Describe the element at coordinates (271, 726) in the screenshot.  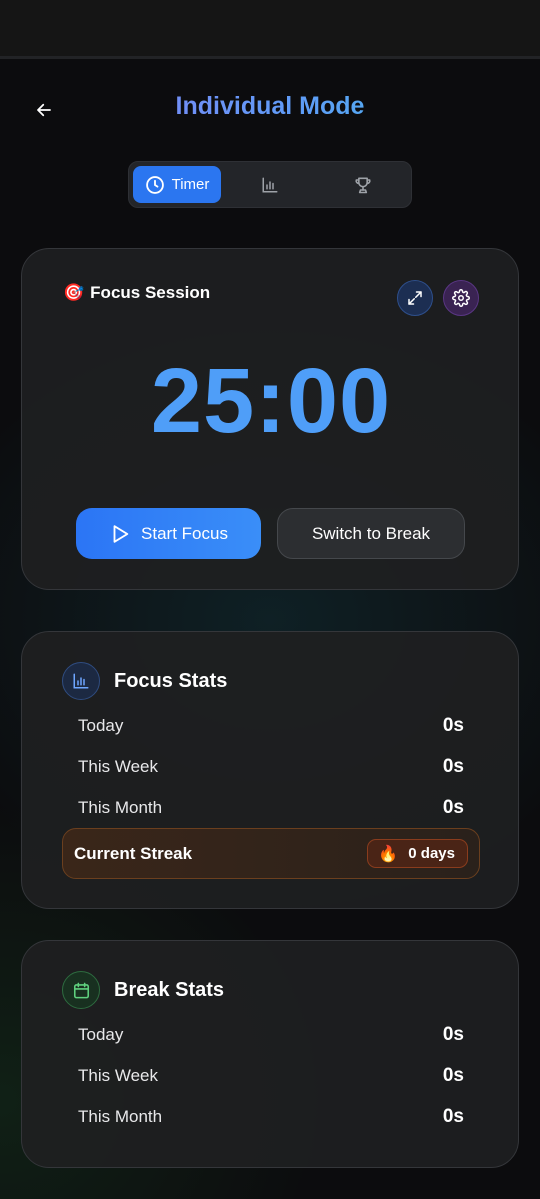
I see `focus-stat-row-today: Today 0s` at that location.